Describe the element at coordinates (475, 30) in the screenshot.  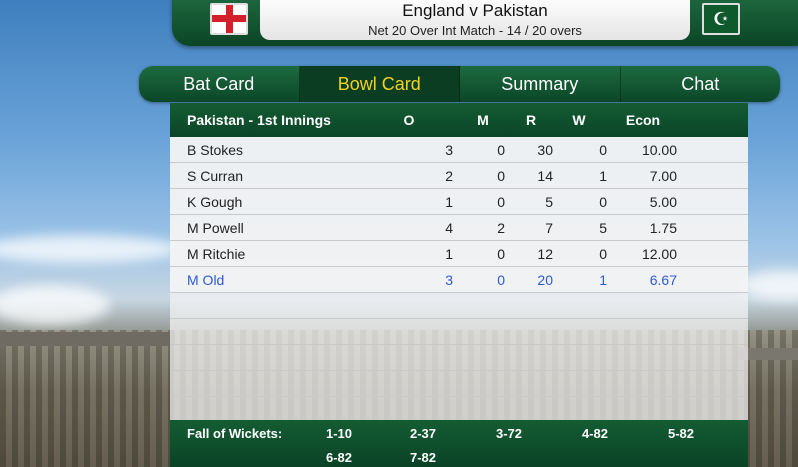
I see `match-subtitle: Net 20 Over Int Match - 14 / 20 overs` at that location.